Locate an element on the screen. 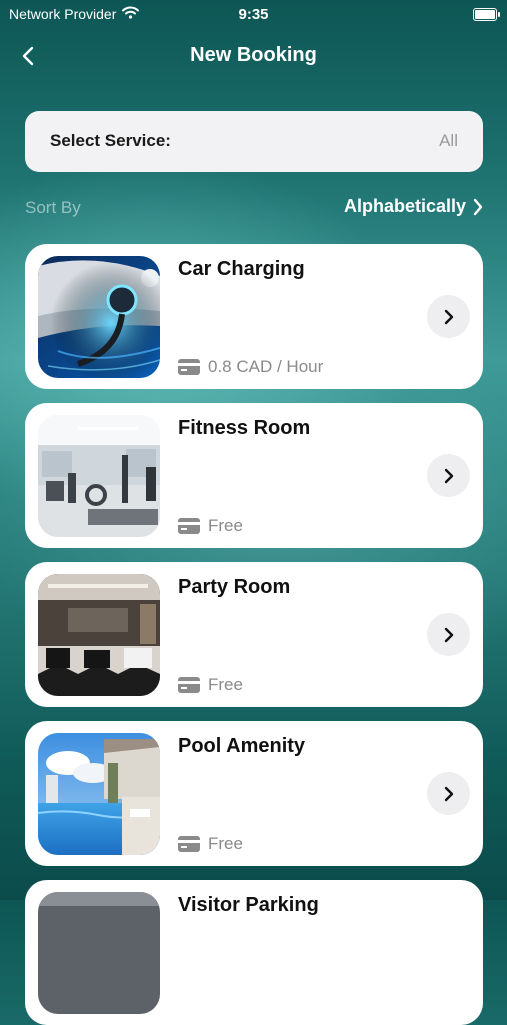 The width and height of the screenshot is (507, 1025). service-selector-label: Select Service: is located at coordinates (110, 140).